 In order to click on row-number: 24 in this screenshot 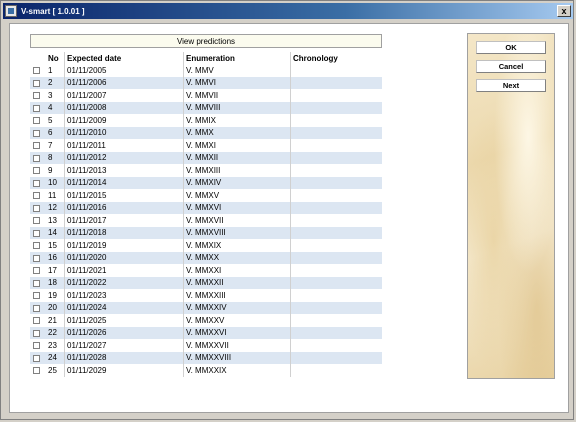, I will do `click(55, 357)`.